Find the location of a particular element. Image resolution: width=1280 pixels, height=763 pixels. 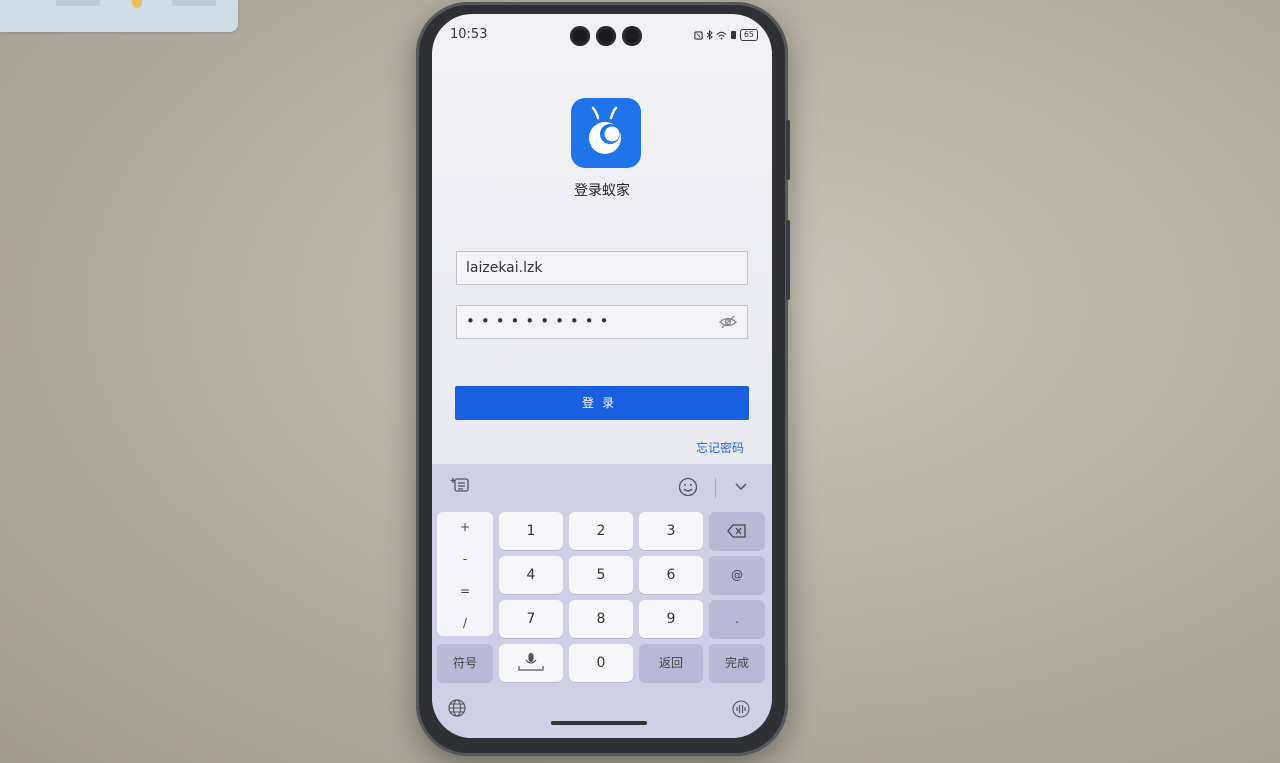

at-key: @ is located at coordinates (737, 575).